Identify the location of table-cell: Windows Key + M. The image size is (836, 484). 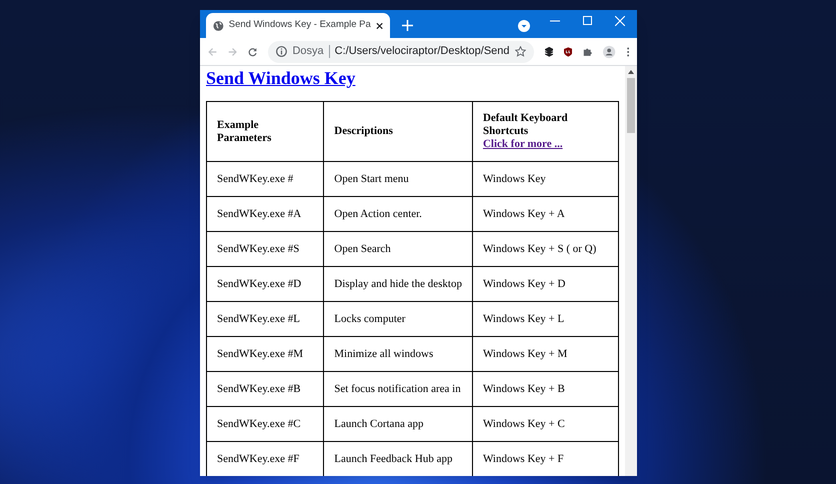
(545, 354).